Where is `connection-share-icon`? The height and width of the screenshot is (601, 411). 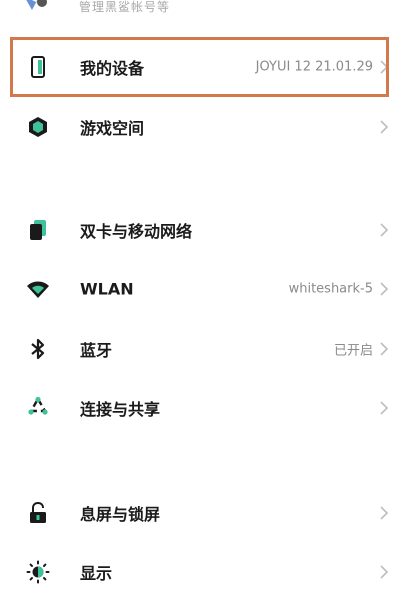 connection-share-icon is located at coordinates (38, 408).